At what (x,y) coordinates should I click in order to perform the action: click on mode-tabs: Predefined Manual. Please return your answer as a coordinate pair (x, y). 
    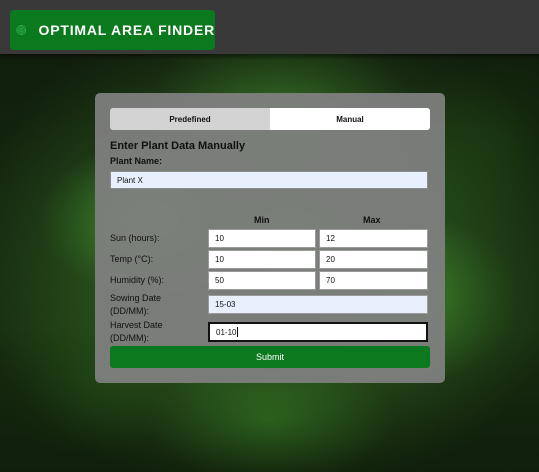
    Looking at the image, I should click on (270, 119).